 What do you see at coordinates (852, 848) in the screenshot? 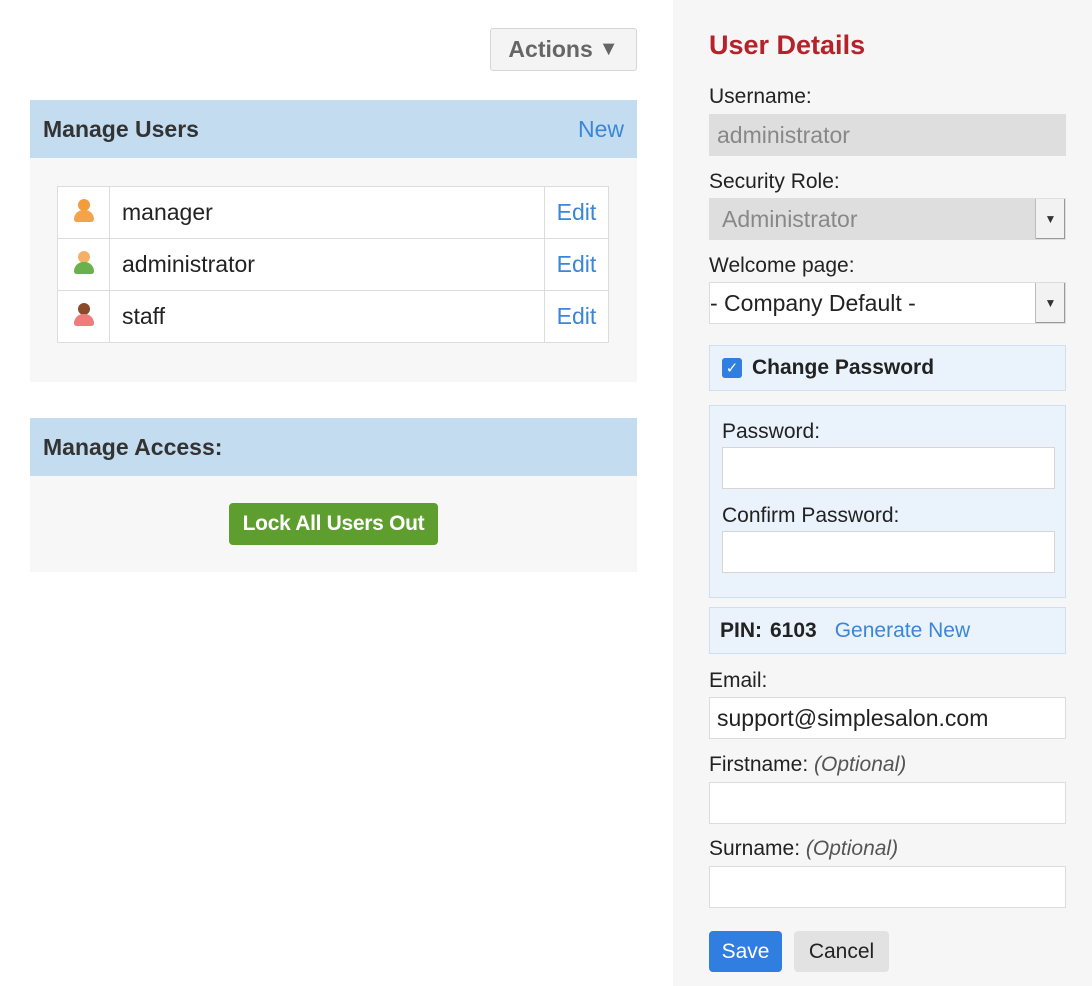
I see `surname-optional: (Optional)` at bounding box center [852, 848].